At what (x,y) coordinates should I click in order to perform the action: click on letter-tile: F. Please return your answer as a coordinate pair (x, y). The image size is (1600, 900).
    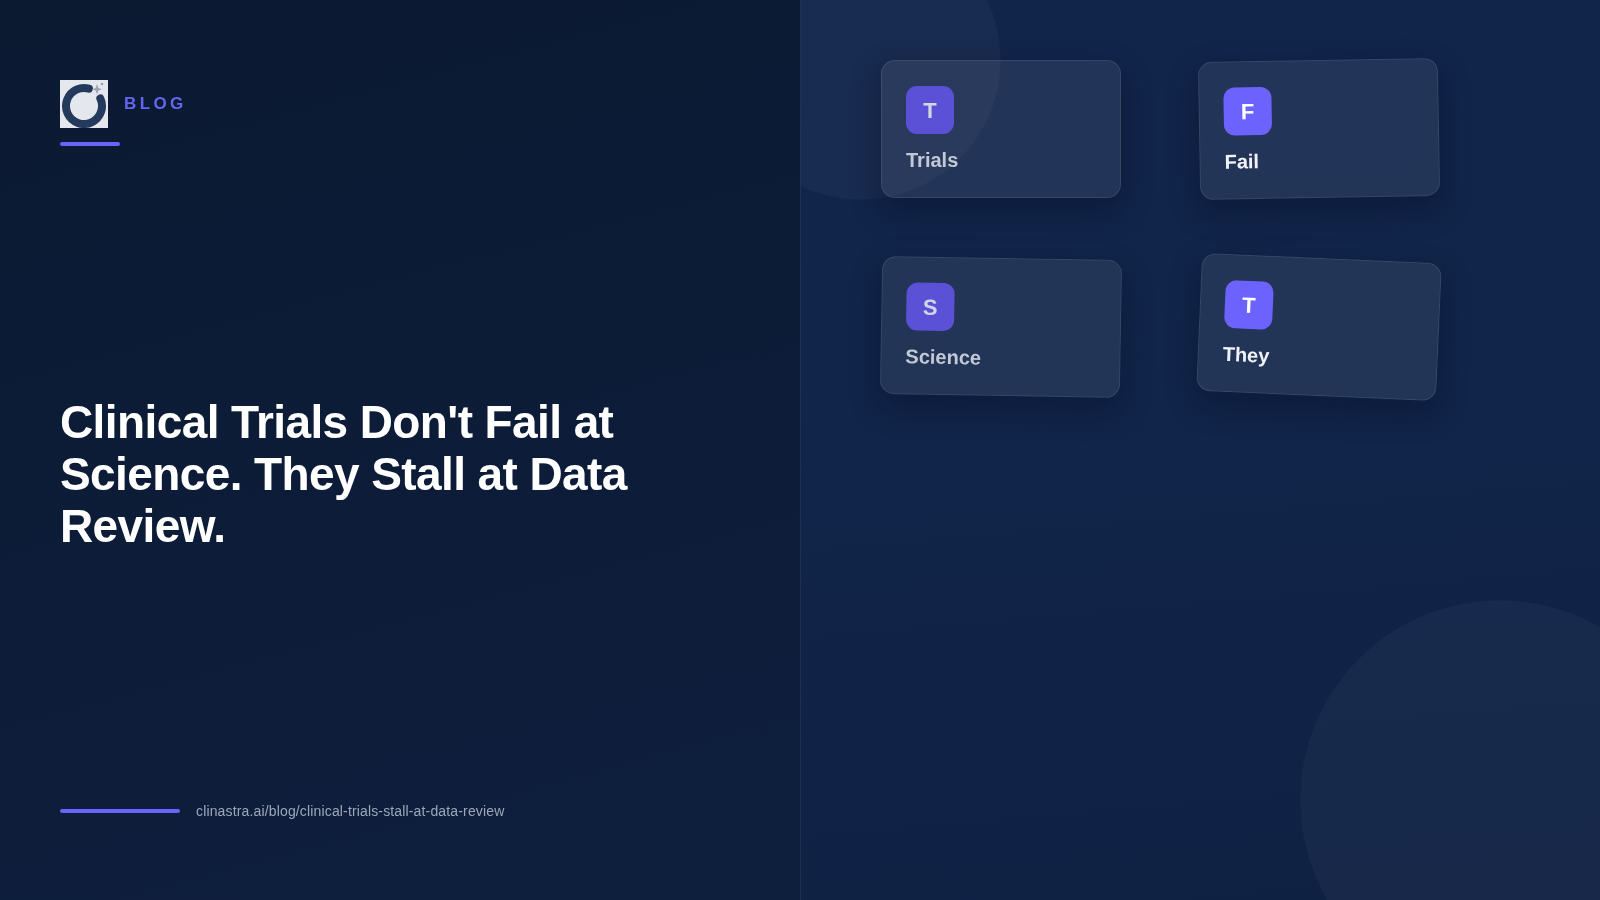
    Looking at the image, I should click on (1248, 111).